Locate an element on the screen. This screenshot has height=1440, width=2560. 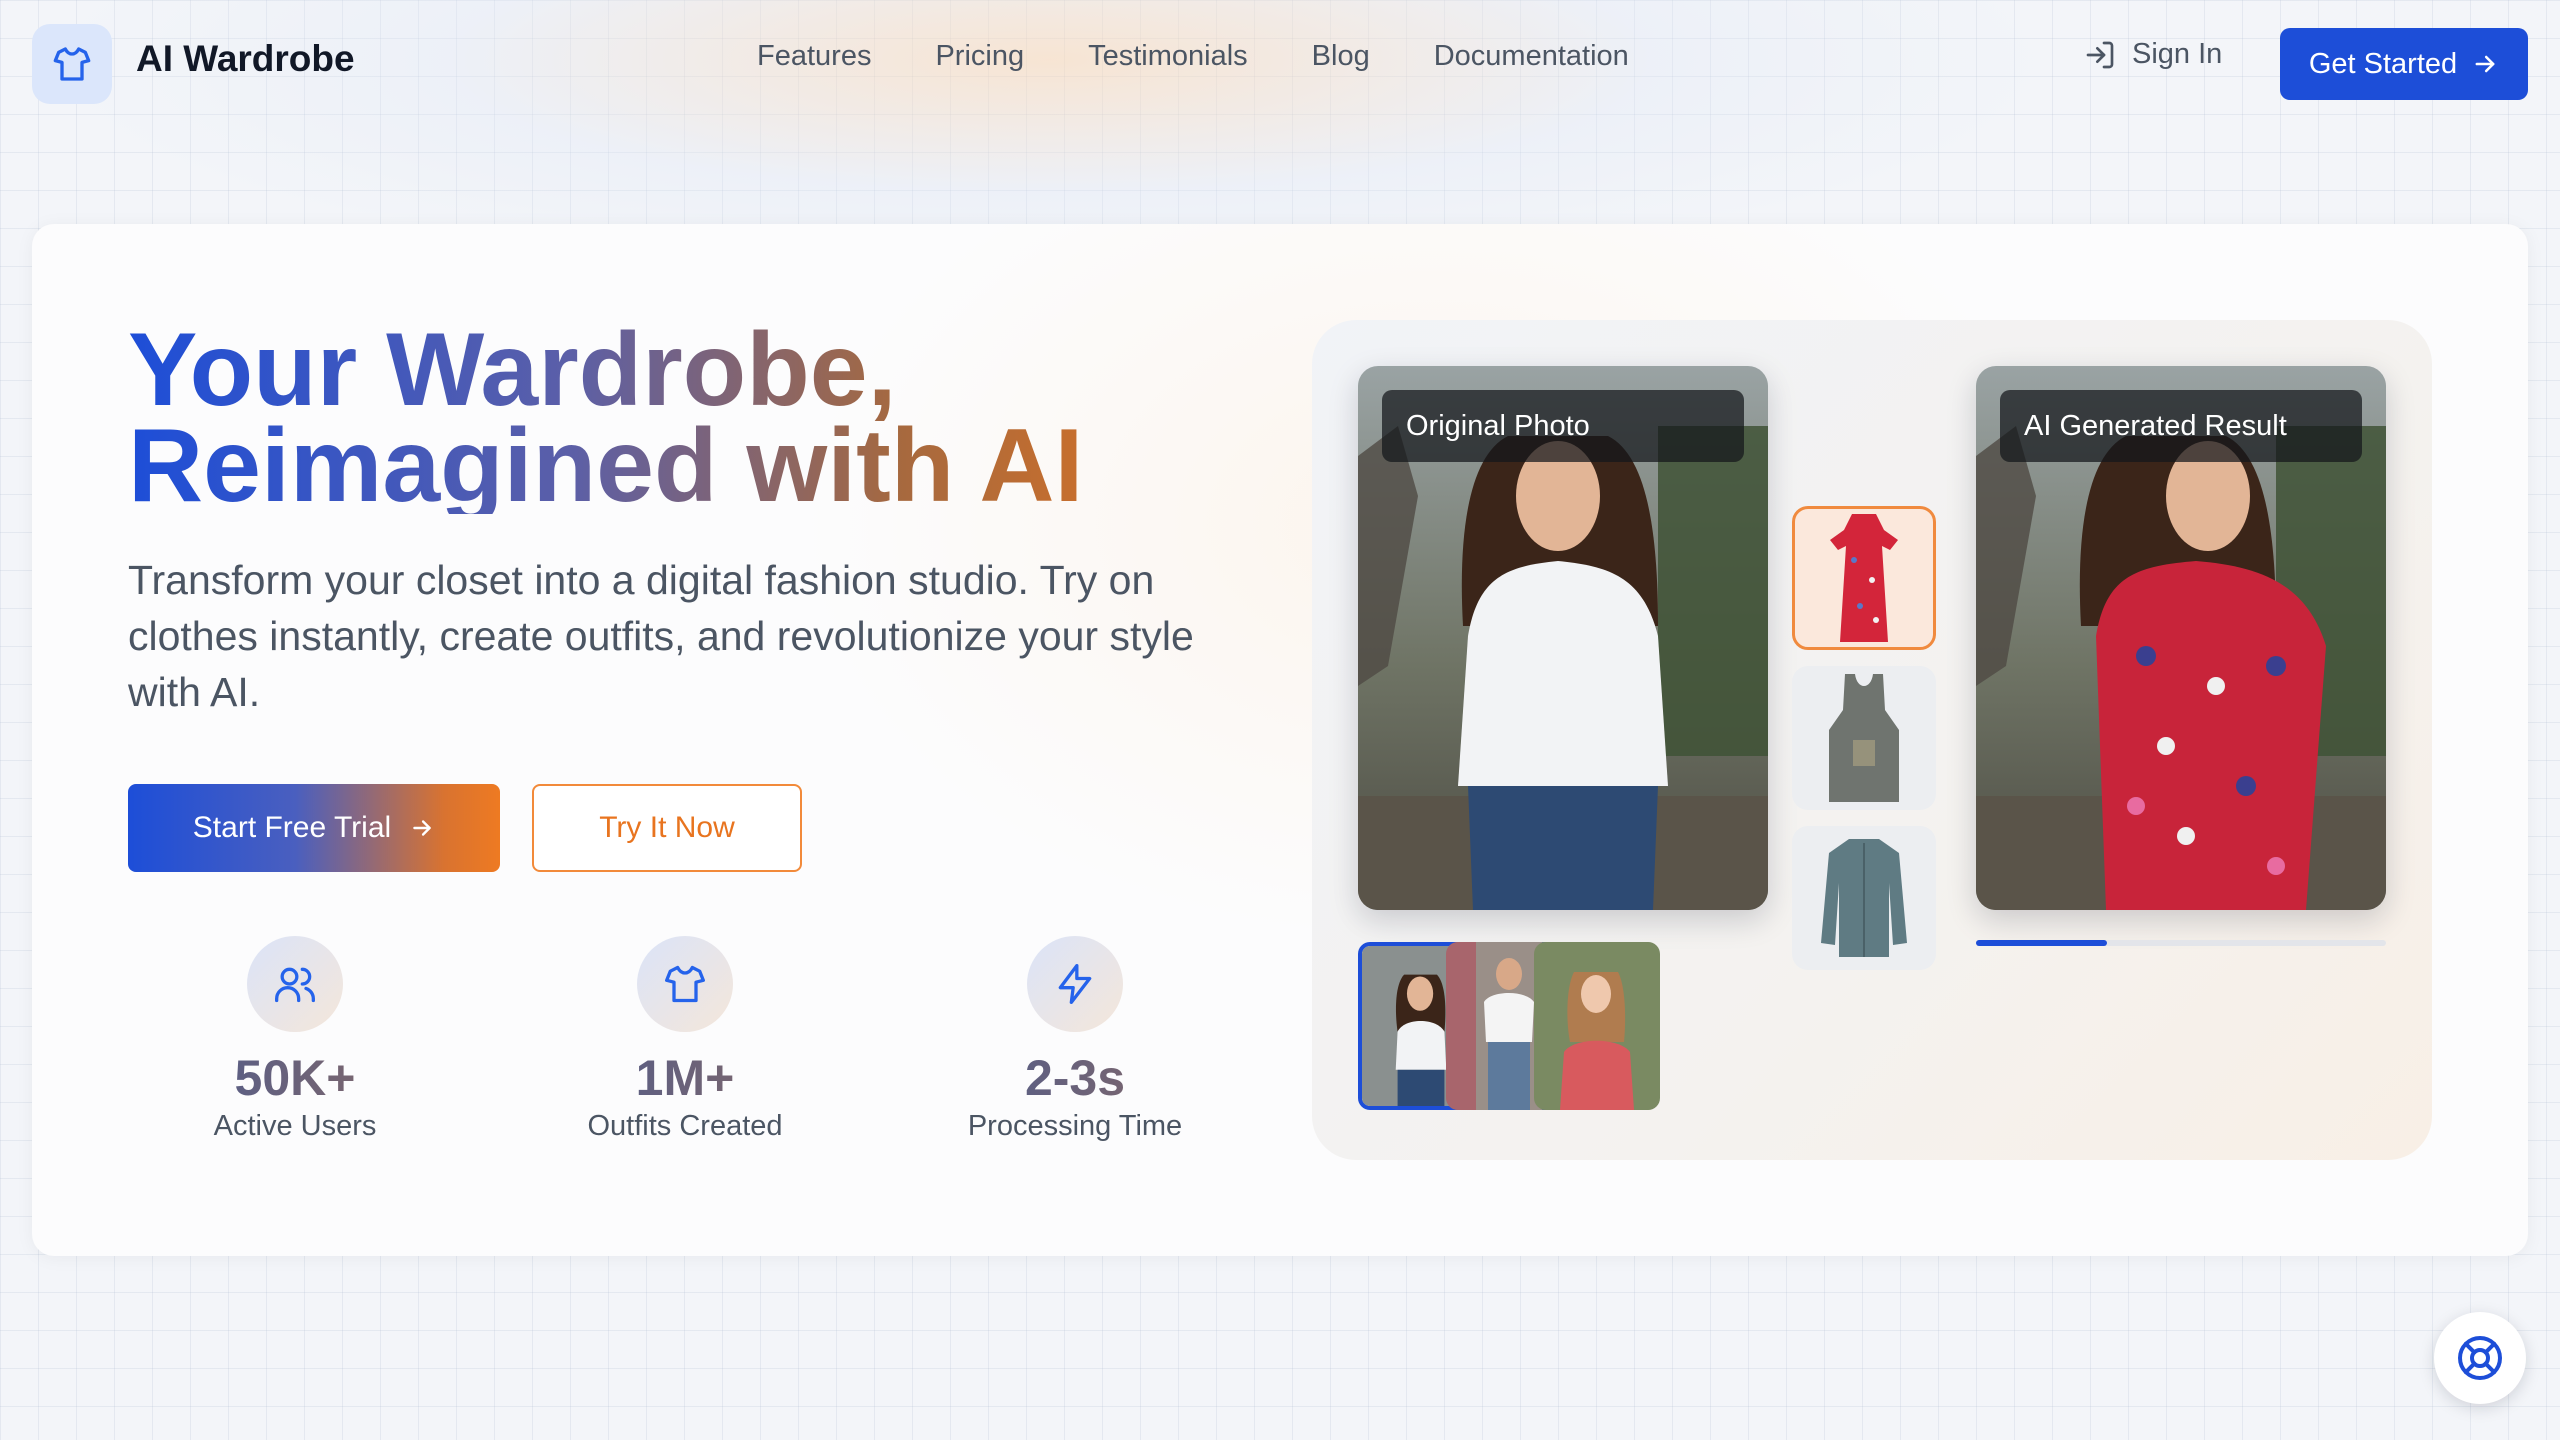
logo is located at coordinates (72, 64).